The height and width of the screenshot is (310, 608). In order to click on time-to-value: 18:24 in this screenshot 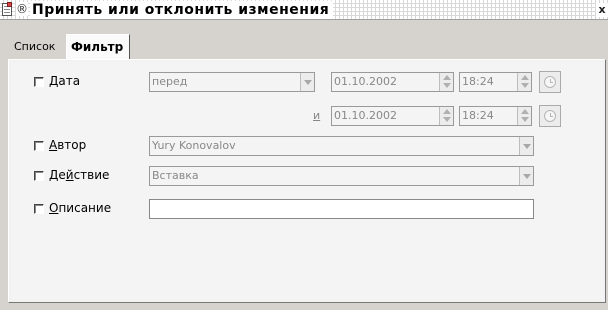, I will do `click(478, 115)`.